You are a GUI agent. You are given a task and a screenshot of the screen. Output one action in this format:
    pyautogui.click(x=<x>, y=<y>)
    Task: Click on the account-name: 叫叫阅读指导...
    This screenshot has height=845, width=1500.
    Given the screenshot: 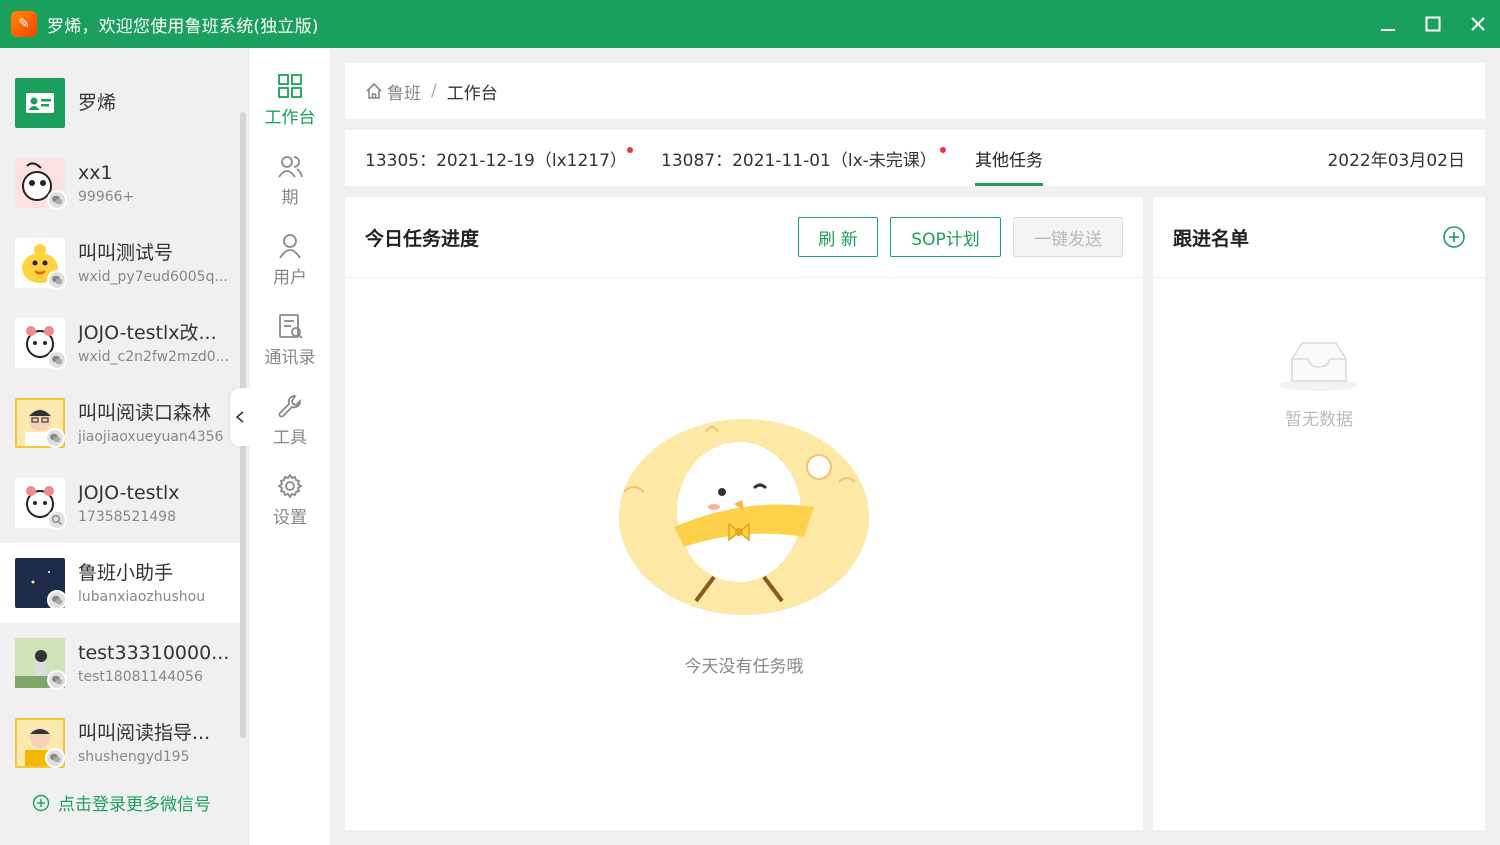 What is the action you would take?
    pyautogui.click(x=144, y=733)
    